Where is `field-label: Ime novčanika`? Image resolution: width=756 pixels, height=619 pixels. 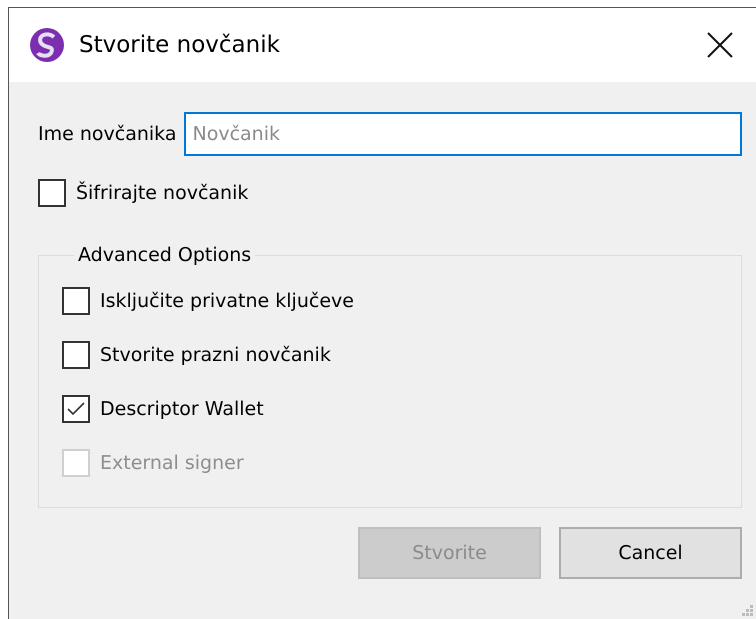 field-label: Ime novčanika is located at coordinates (107, 134).